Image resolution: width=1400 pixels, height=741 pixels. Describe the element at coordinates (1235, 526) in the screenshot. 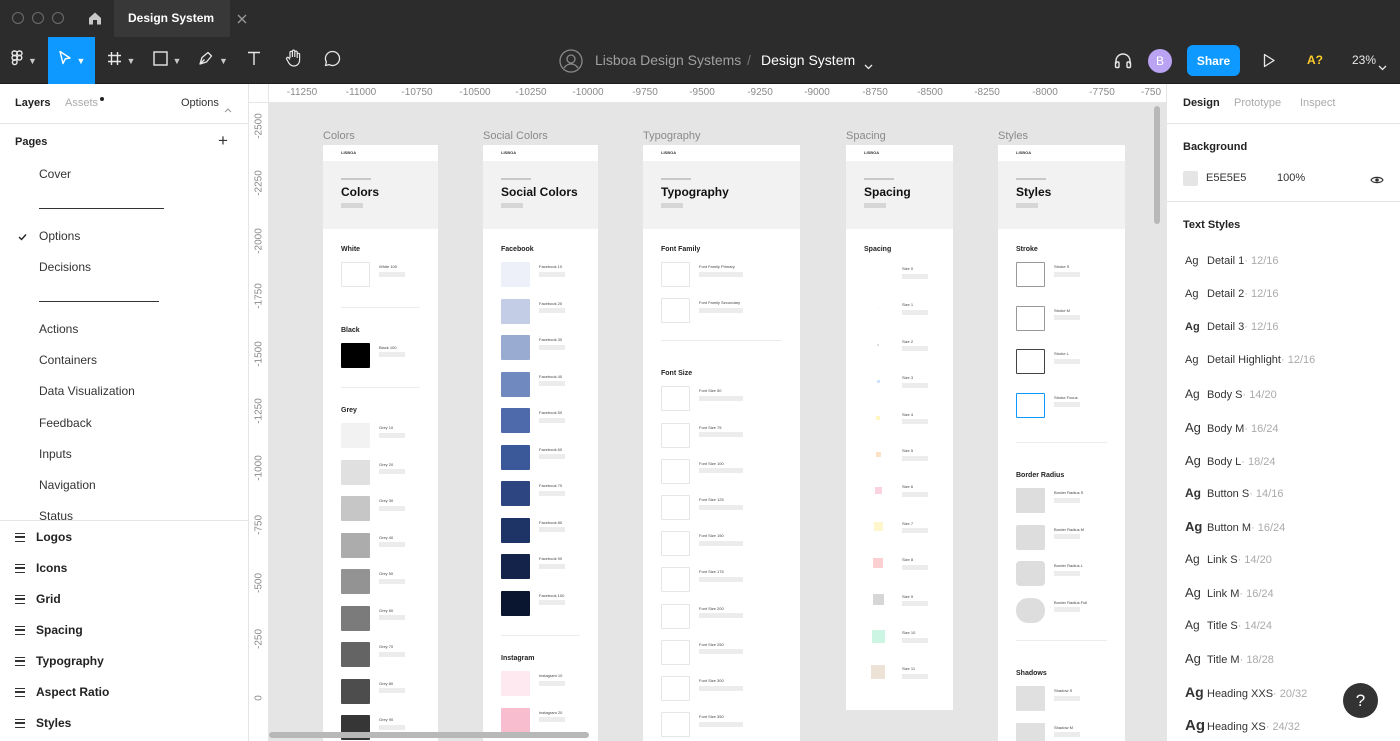

I see `text-style-item: Ag Button M · 16/24` at that location.